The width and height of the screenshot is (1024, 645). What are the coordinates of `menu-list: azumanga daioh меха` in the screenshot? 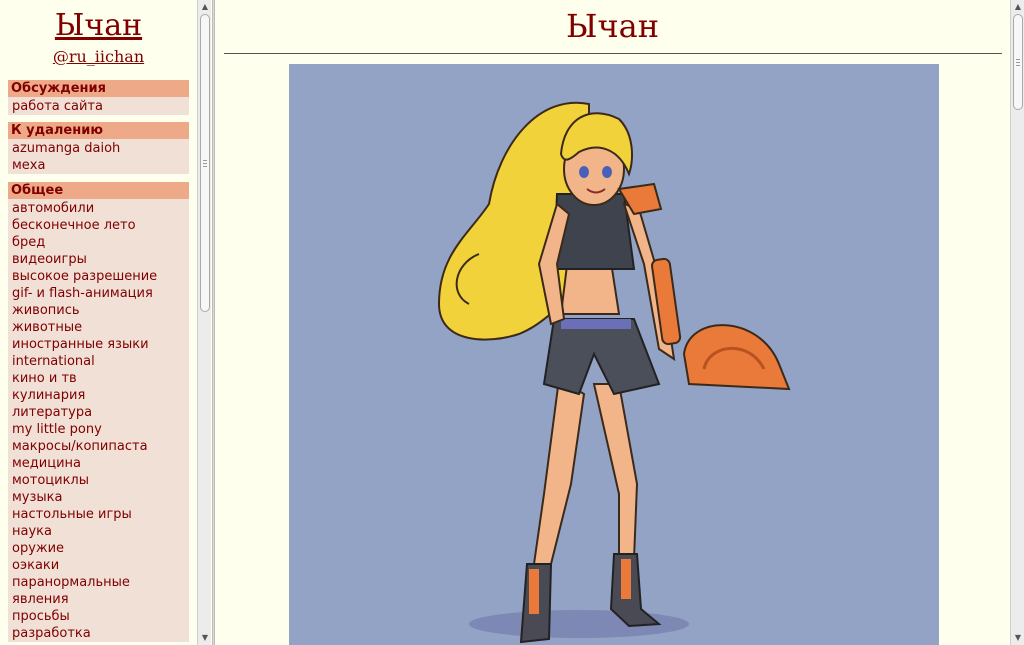 It's located at (98, 156).